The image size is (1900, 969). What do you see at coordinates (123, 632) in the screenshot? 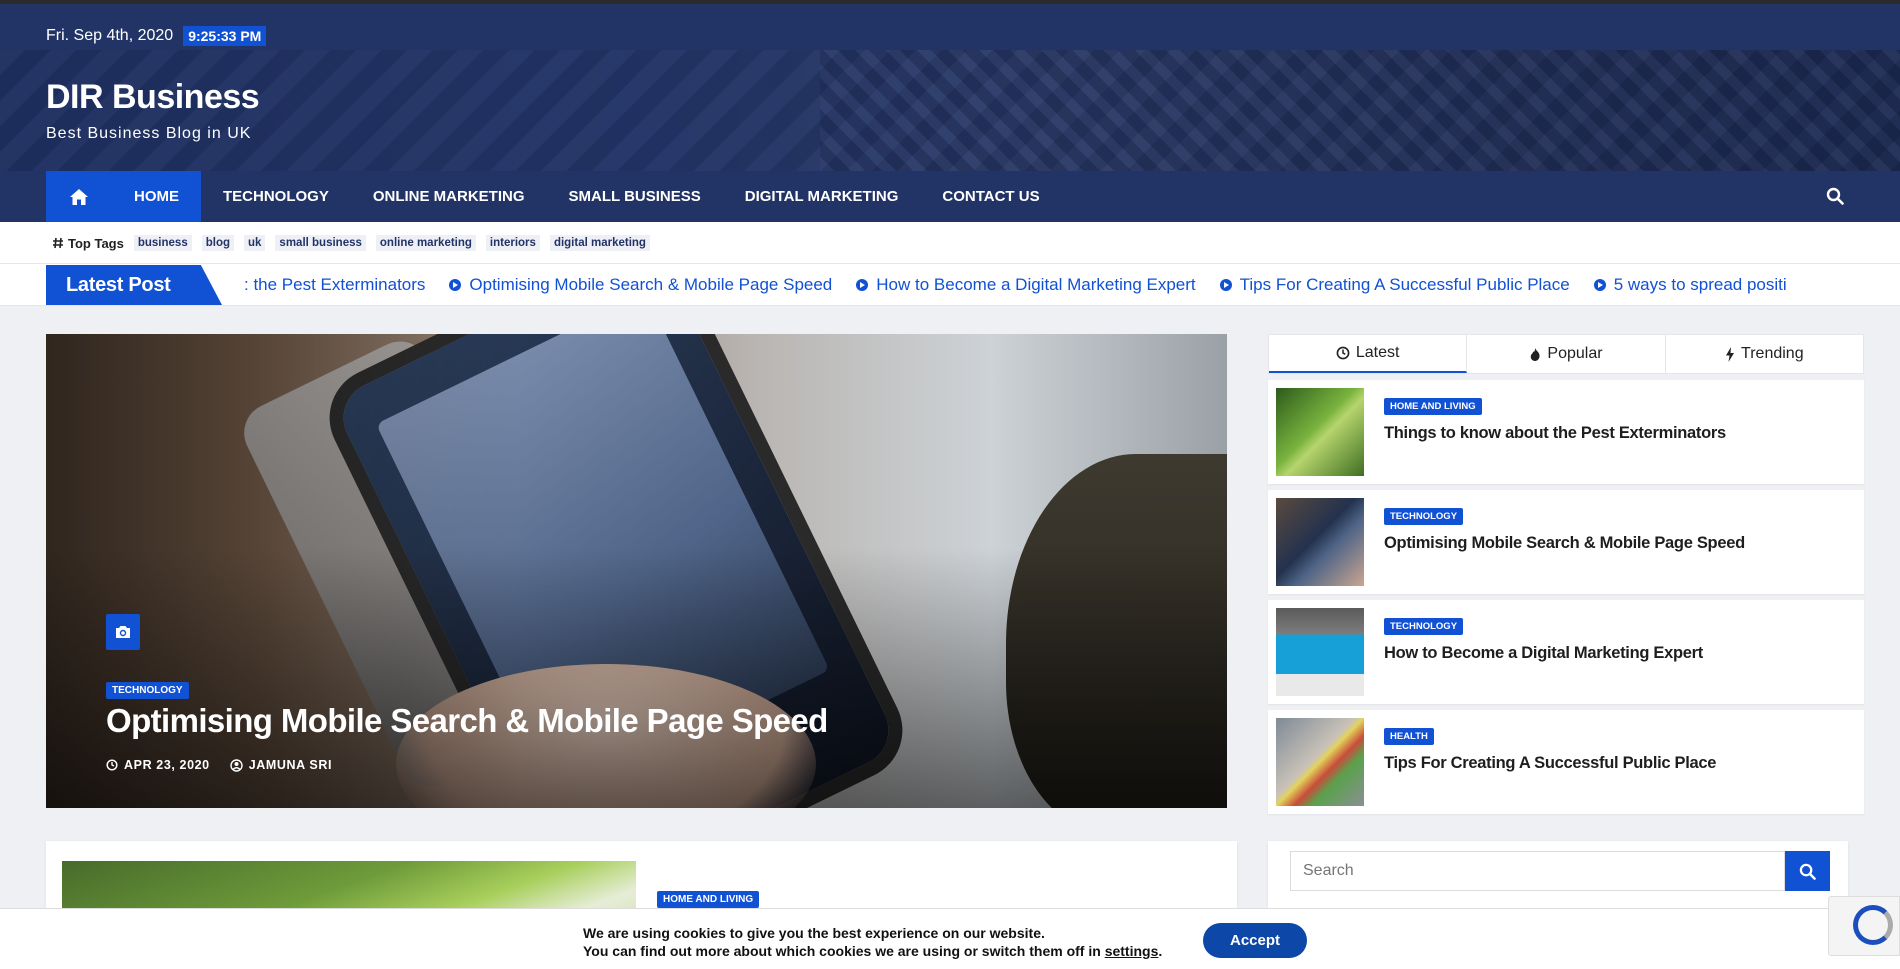
I see `camera-icon` at bounding box center [123, 632].